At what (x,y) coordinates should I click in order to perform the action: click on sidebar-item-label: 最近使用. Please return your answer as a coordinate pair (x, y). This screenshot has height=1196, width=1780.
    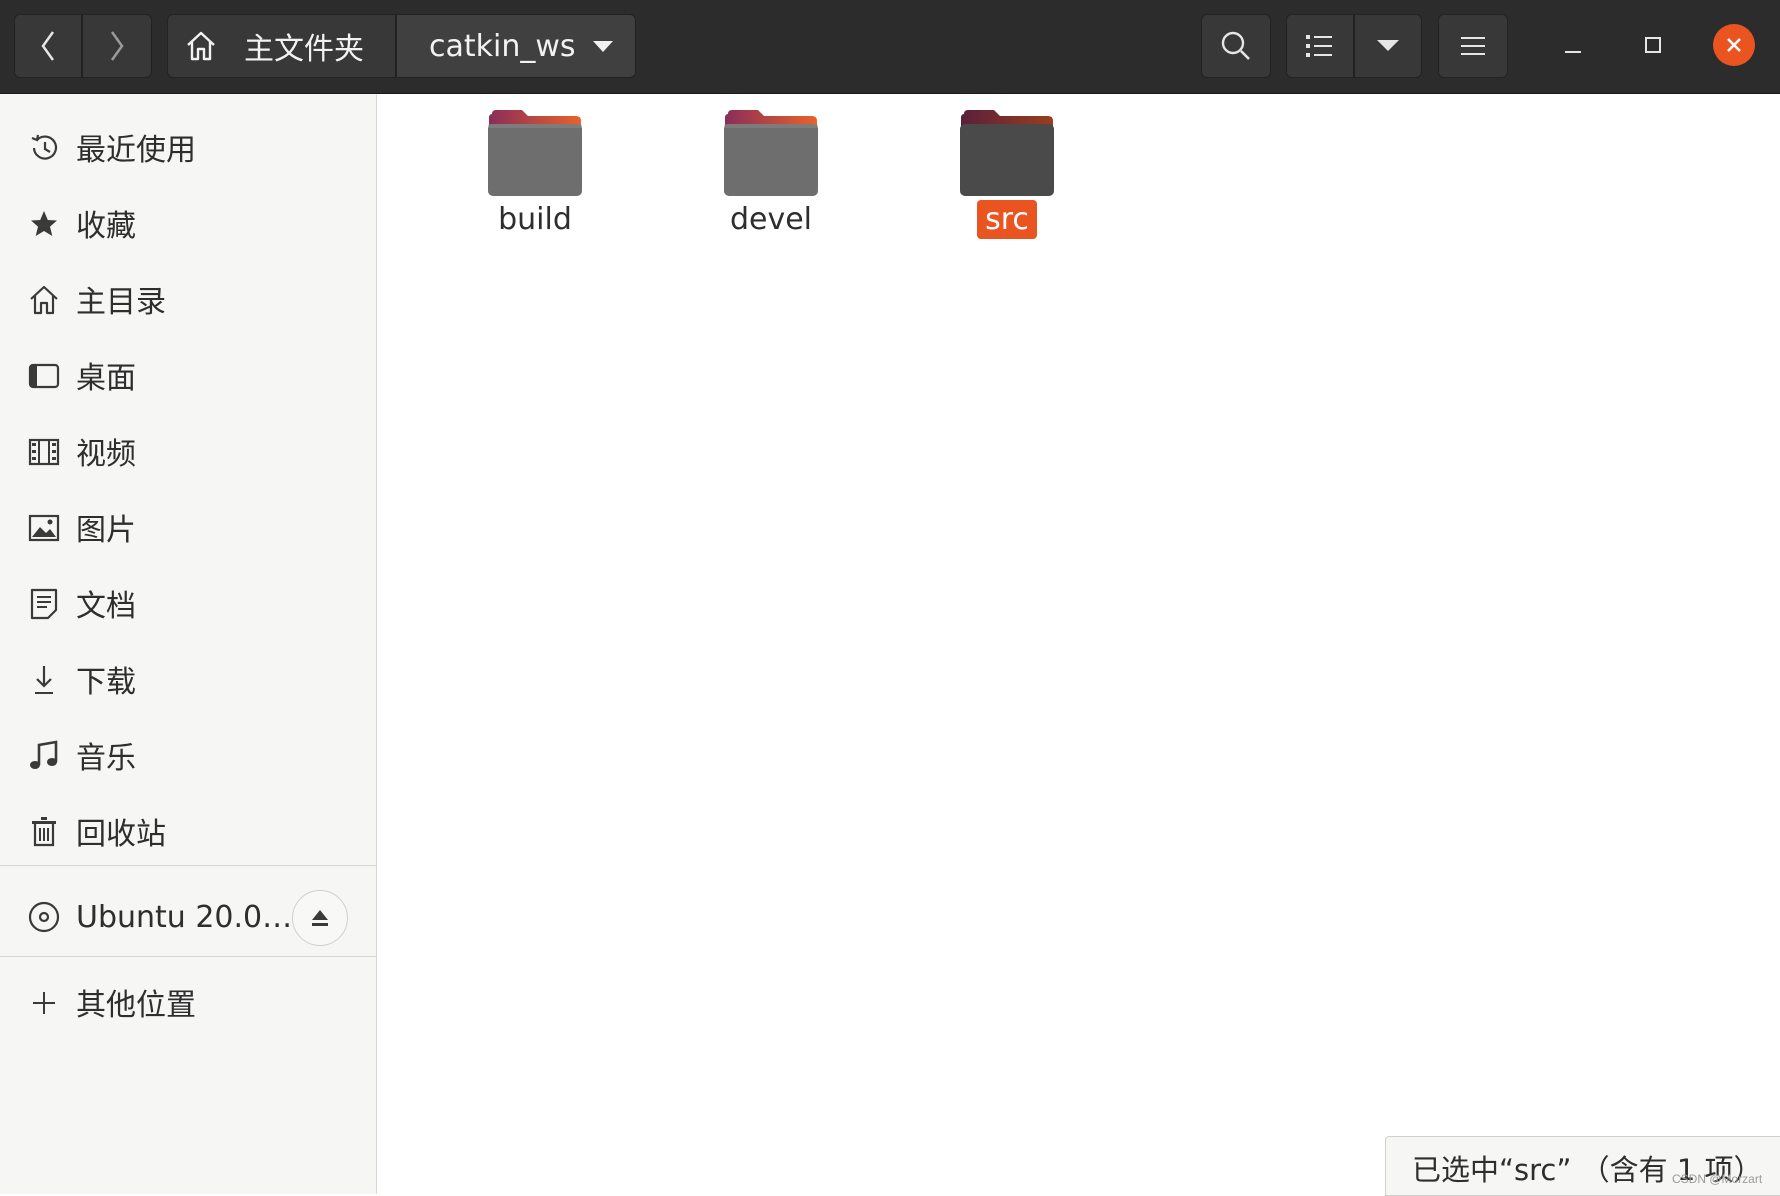
    Looking at the image, I should click on (136, 150).